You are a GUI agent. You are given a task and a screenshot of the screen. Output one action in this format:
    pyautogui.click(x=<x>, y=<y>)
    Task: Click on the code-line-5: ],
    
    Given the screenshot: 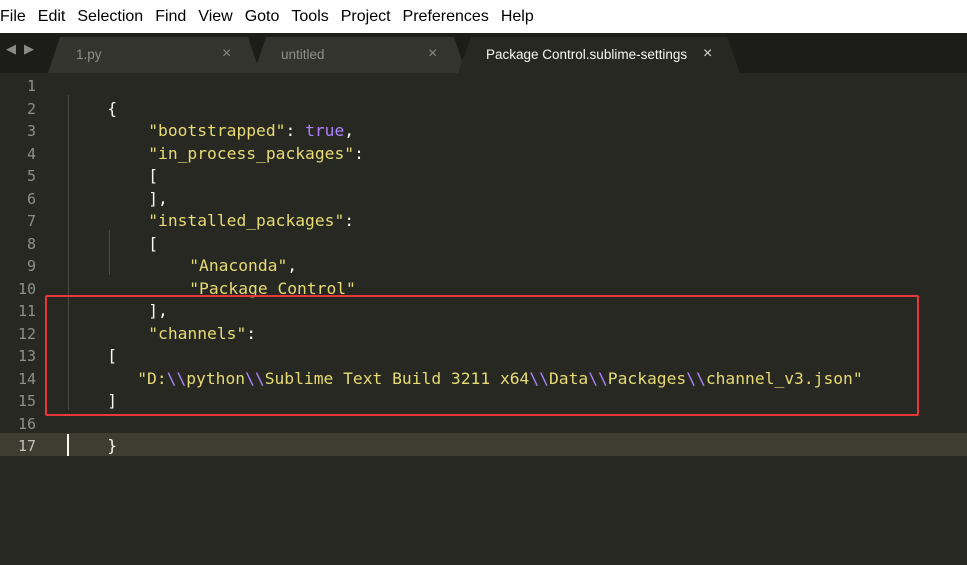 What is the action you would take?
    pyautogui.click(x=138, y=186)
    